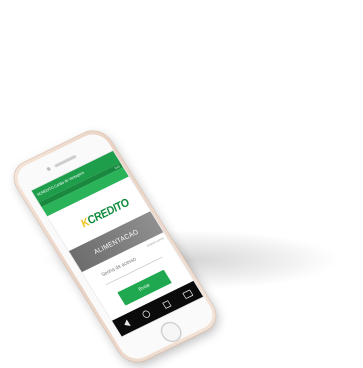  I want to click on speaker-grille, so click(65, 161).